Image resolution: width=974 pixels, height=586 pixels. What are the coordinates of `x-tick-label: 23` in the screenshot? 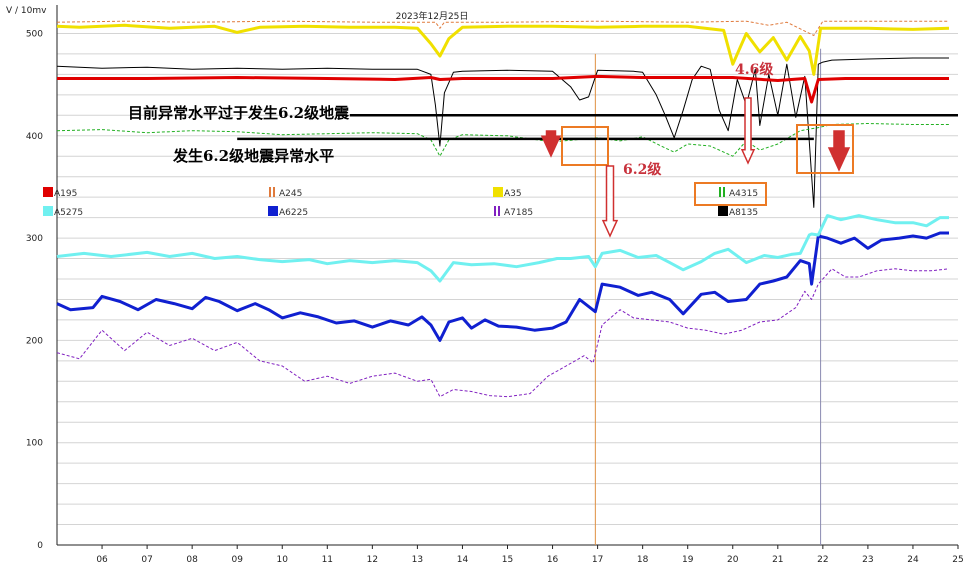 It's located at (867, 560).